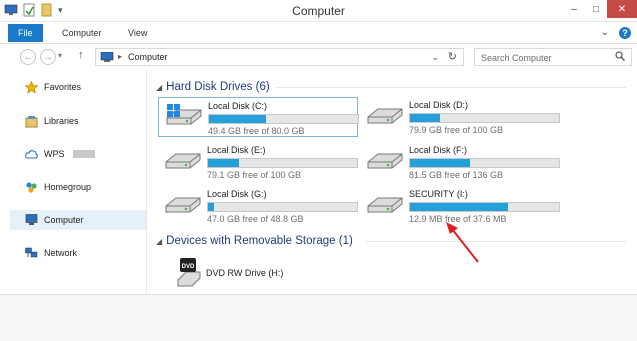 The height and width of the screenshot is (341, 637). What do you see at coordinates (237, 194) in the screenshot?
I see `drive-name: Local Disk (G:)` at bounding box center [237, 194].